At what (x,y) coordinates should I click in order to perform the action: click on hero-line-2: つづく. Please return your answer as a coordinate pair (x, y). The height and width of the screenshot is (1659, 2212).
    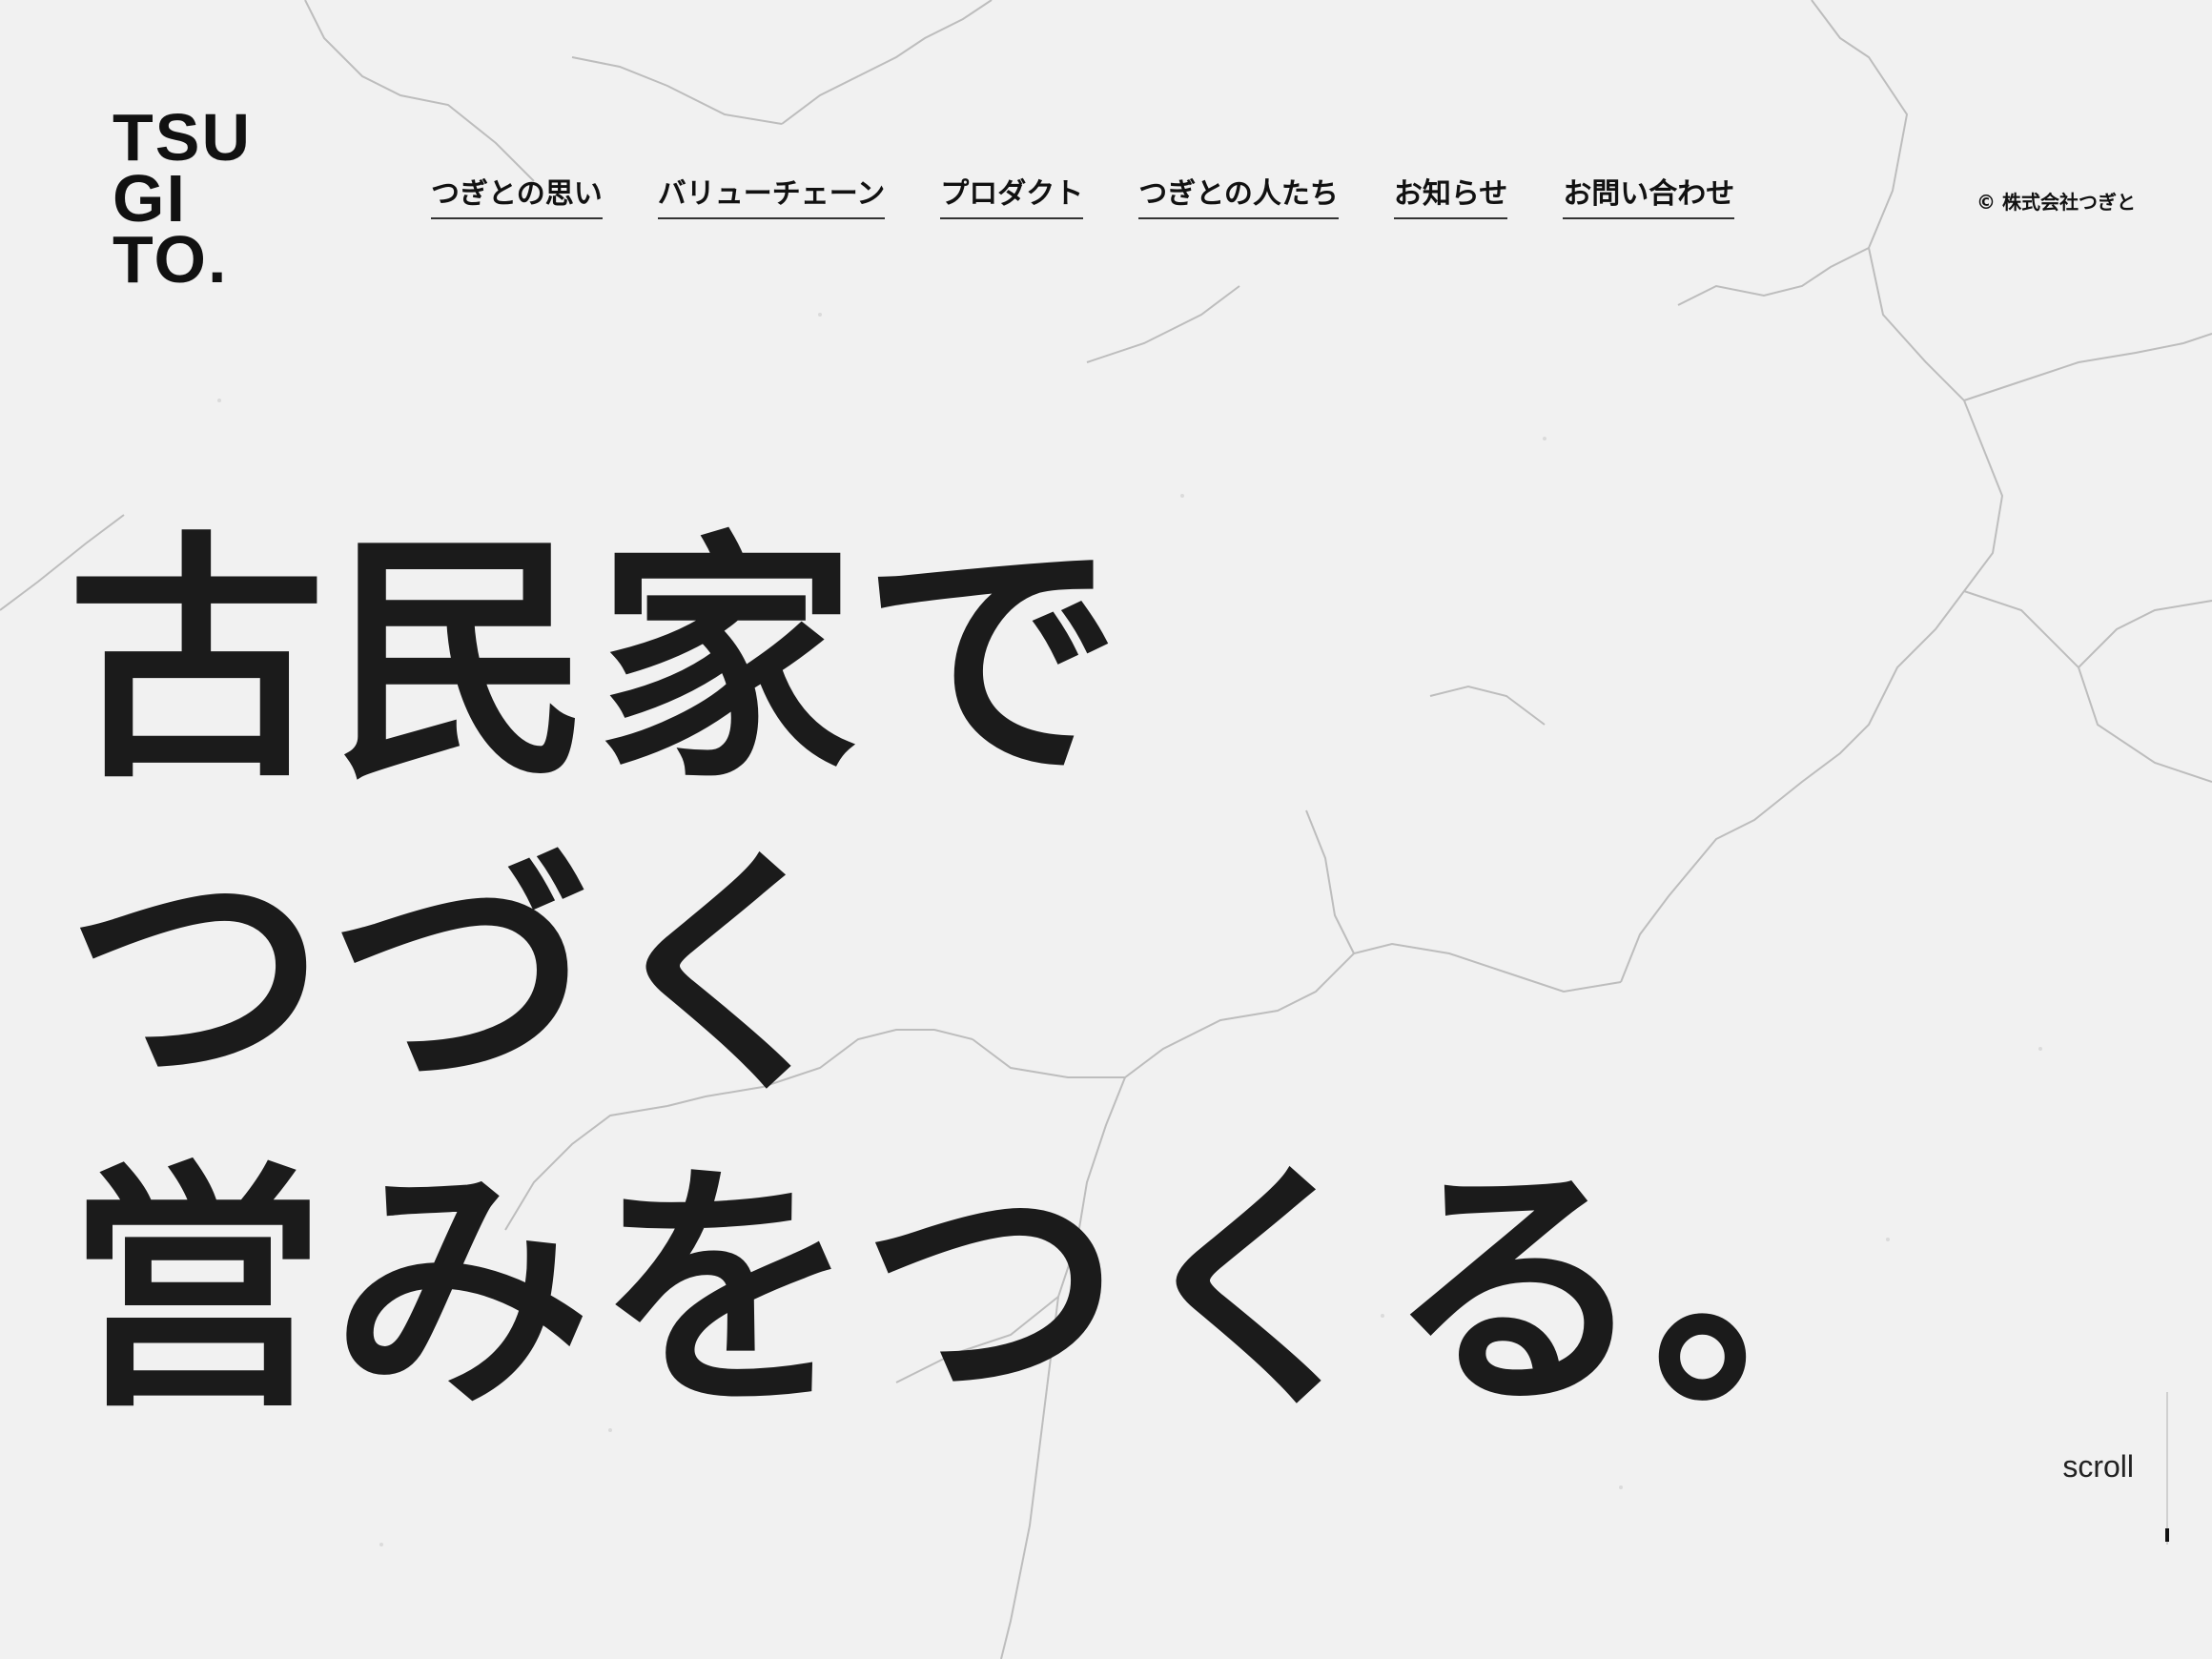
    Looking at the image, I should click on (464, 977).